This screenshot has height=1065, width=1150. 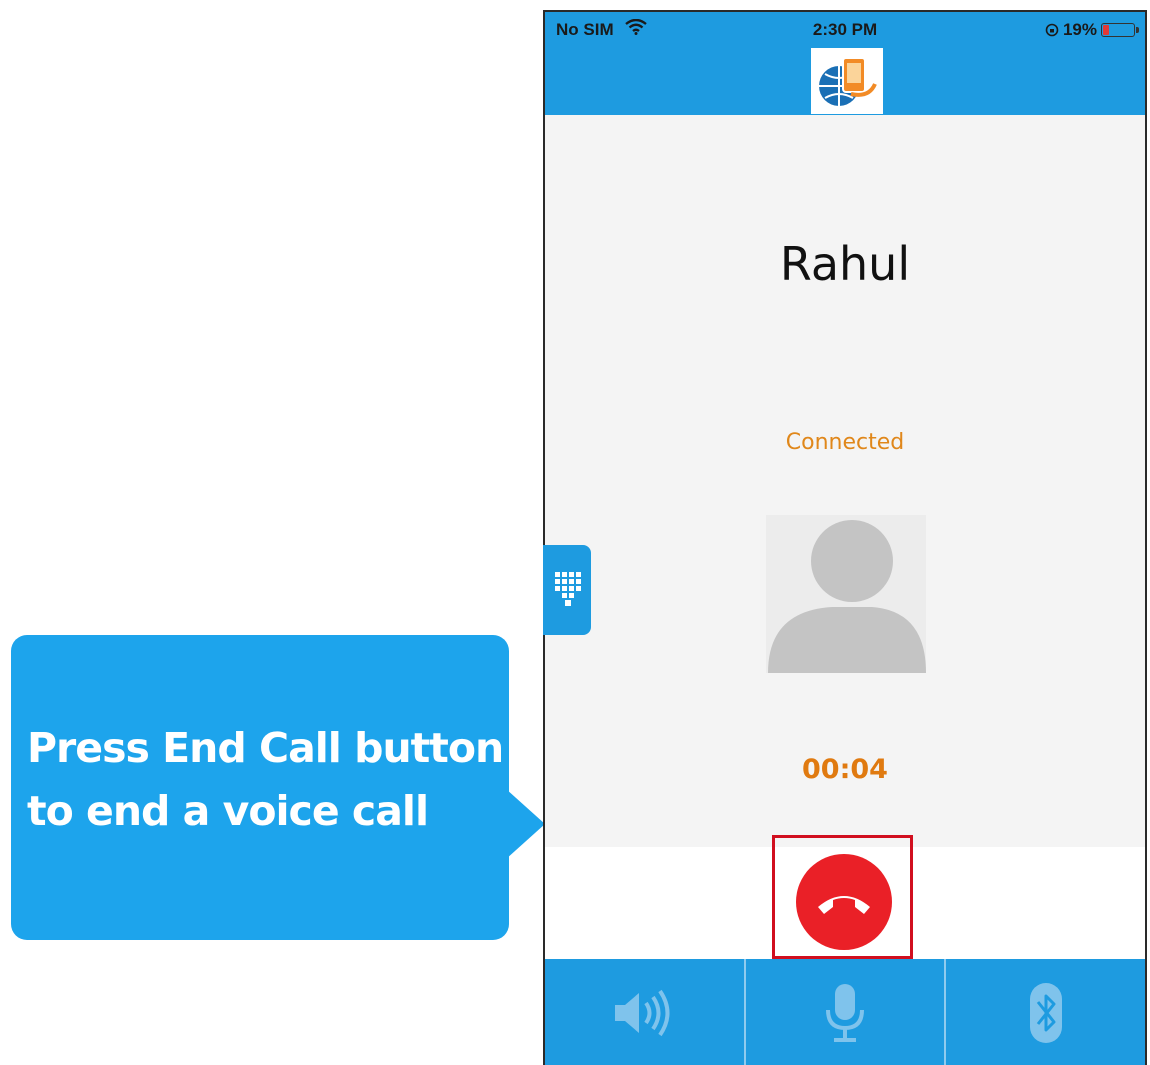 I want to click on bluetooth-icon, so click(x=1045, y=1013).